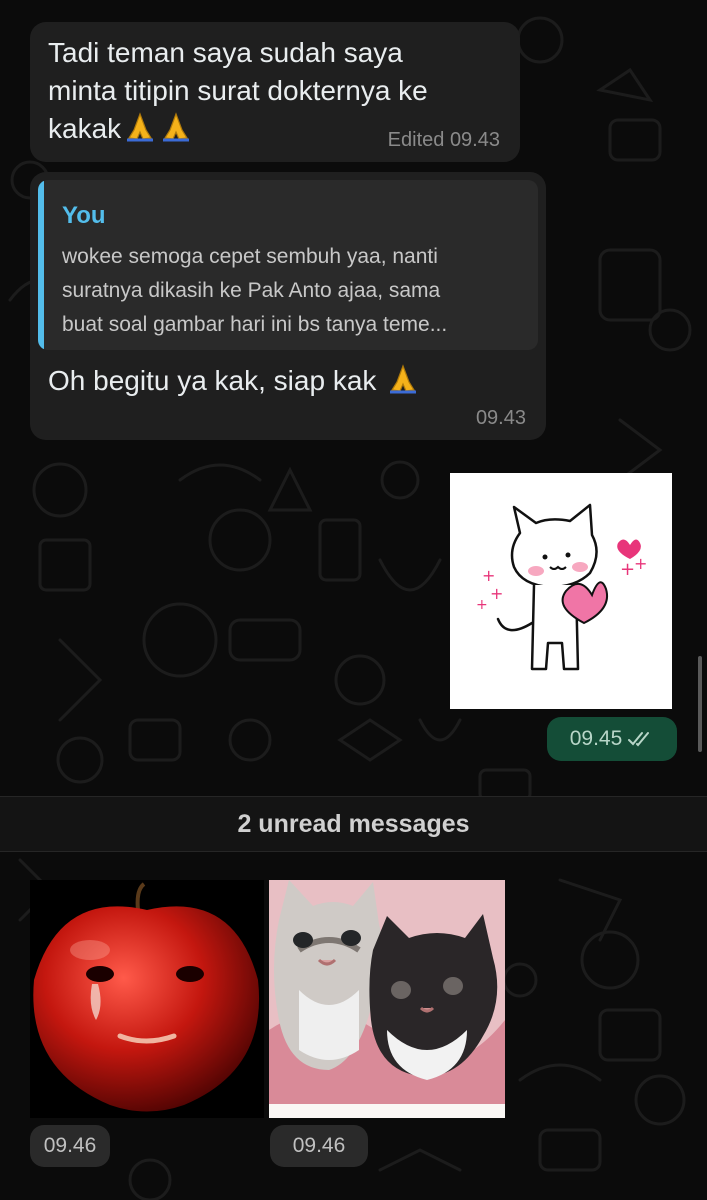  I want to click on crying-apple-sticker, so click(146, 997).